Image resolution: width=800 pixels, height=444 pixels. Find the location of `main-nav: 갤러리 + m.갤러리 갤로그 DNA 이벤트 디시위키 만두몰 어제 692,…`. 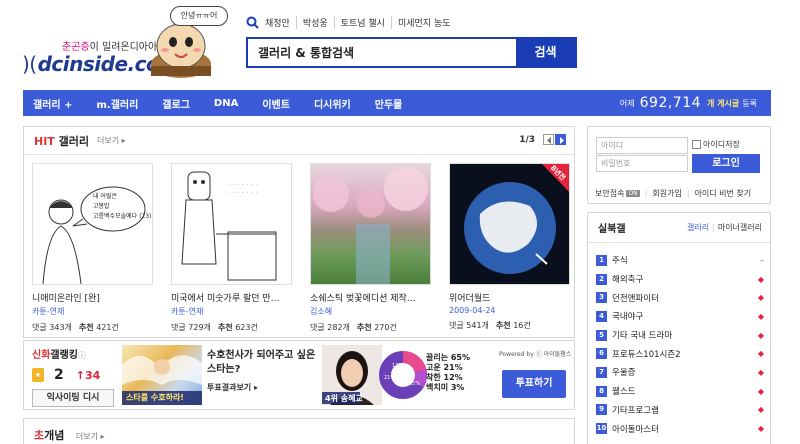

main-nav: 갤러리 + m.갤러리 갤로그 DNA 이벤트 디시위키 만두몰 어제 692,… is located at coordinates (397, 103).